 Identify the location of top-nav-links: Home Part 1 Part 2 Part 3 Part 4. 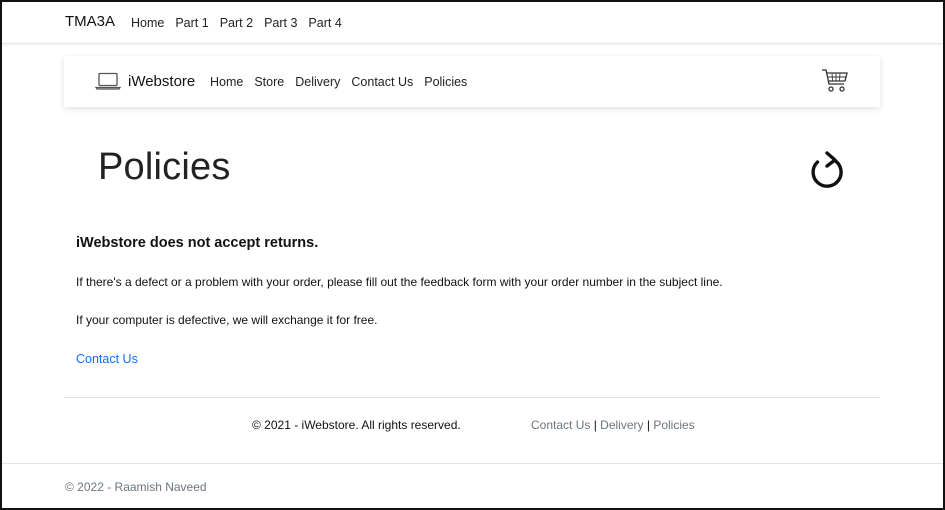
(242, 23).